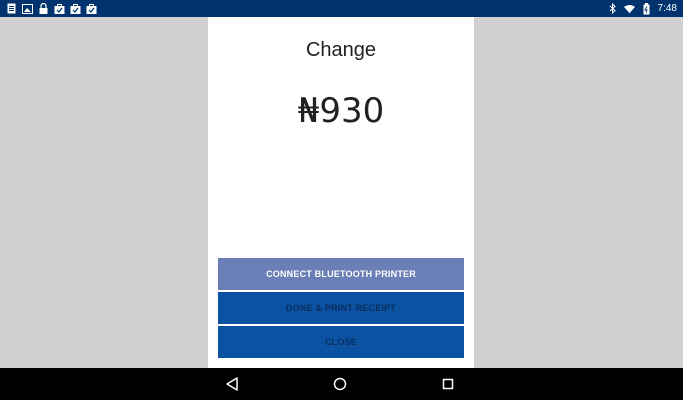  Describe the element at coordinates (667, 8) in the screenshot. I see `clock: 7:48` at that location.